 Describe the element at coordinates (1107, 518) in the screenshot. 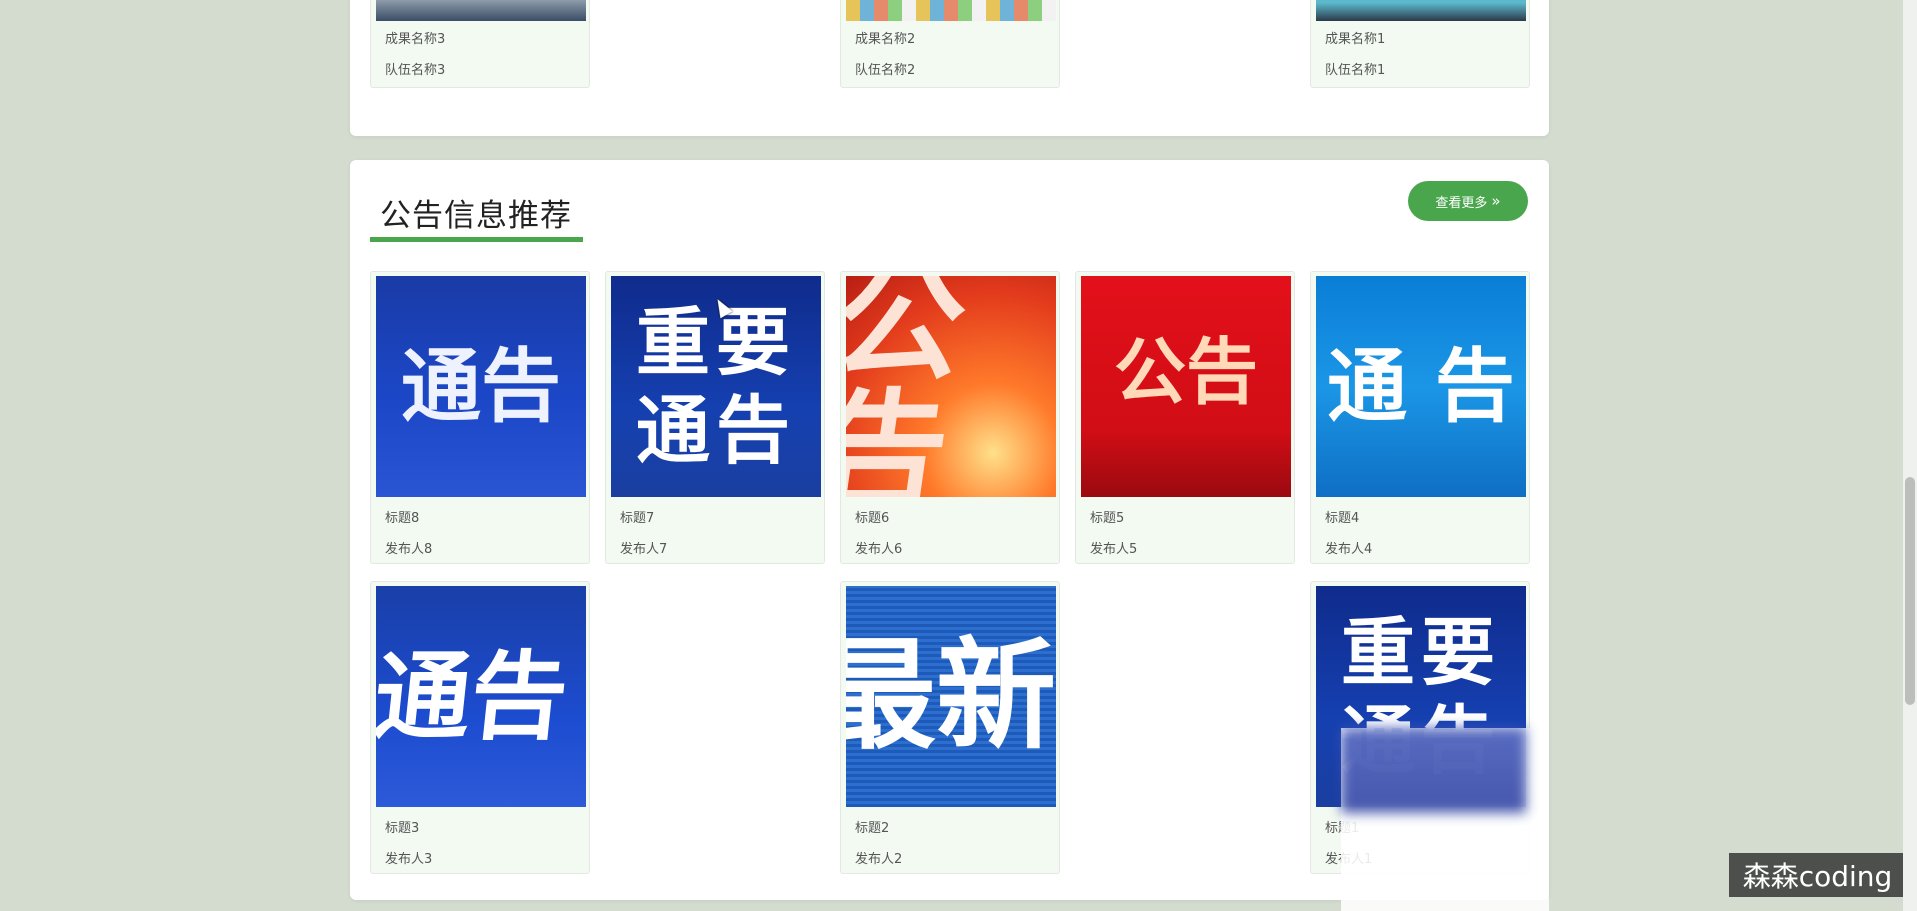

I see `notice-title: 标题5` at that location.